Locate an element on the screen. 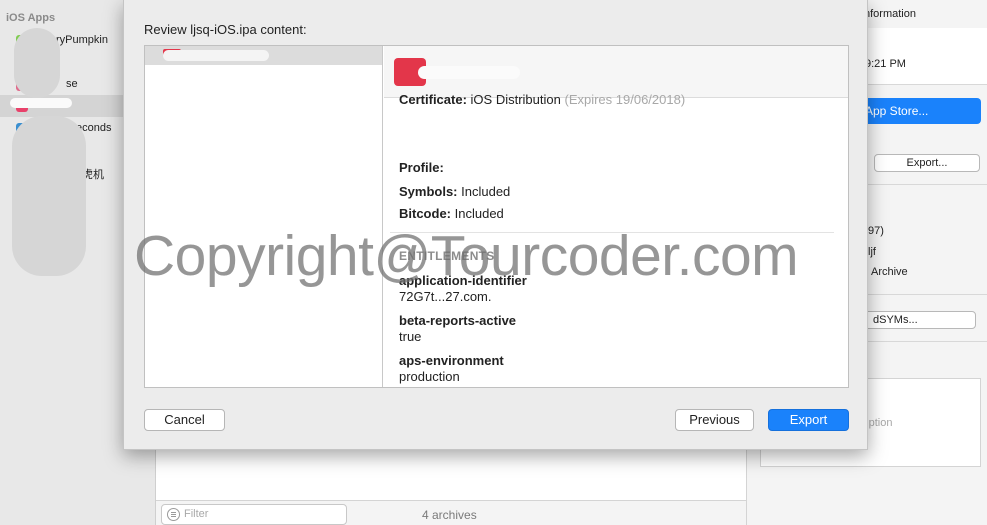  archive-count: 4 archives is located at coordinates (449, 515).